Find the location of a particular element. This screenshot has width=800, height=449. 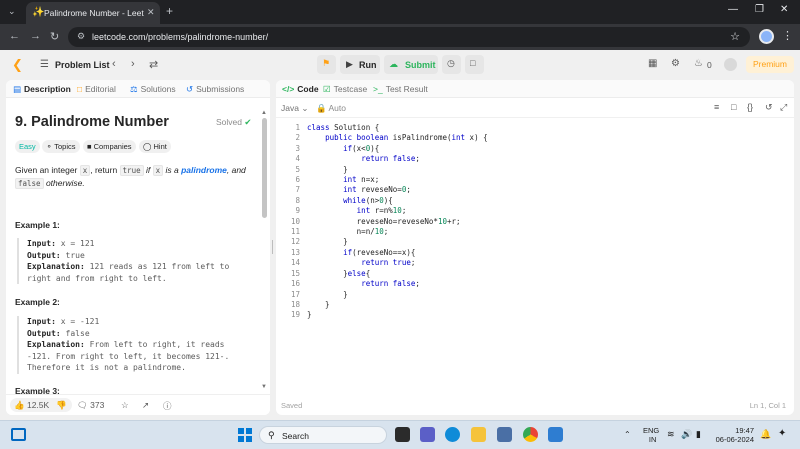

taskbar-search: ⚲ Search is located at coordinates (323, 435).